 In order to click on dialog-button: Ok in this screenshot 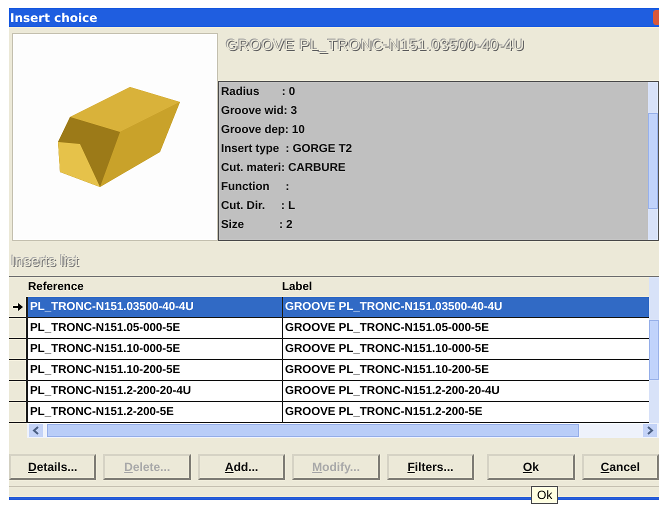, I will do `click(531, 467)`.